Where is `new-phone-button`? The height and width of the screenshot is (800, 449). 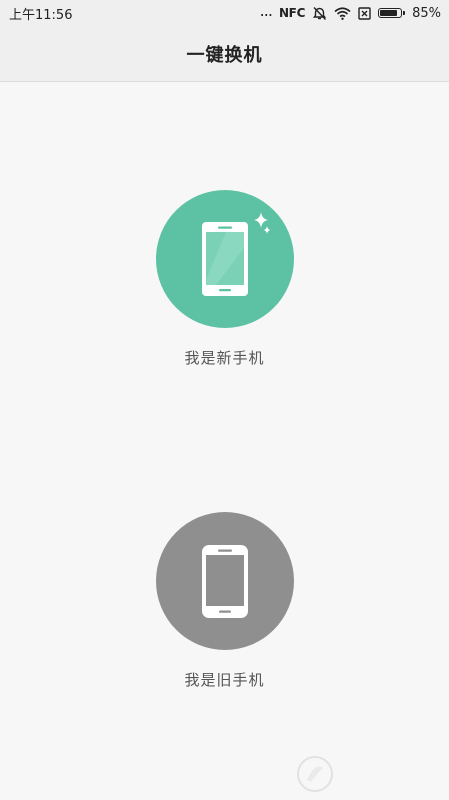 new-phone-button is located at coordinates (224, 259).